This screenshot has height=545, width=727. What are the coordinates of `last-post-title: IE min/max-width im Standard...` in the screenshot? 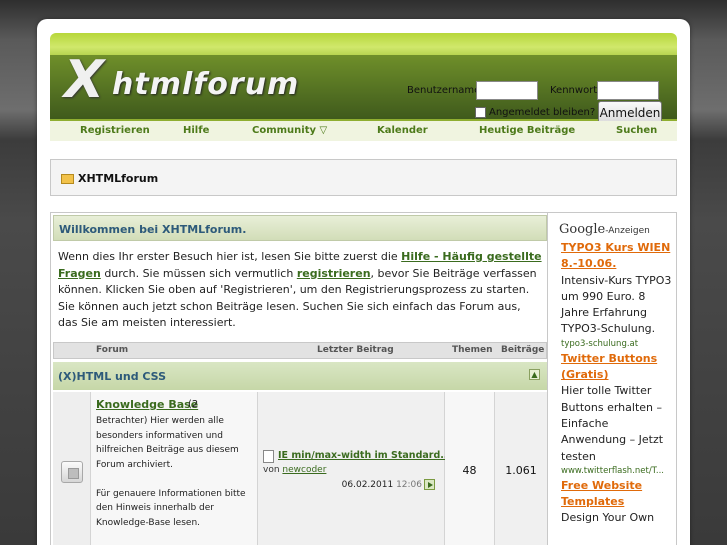 It's located at (364, 455).